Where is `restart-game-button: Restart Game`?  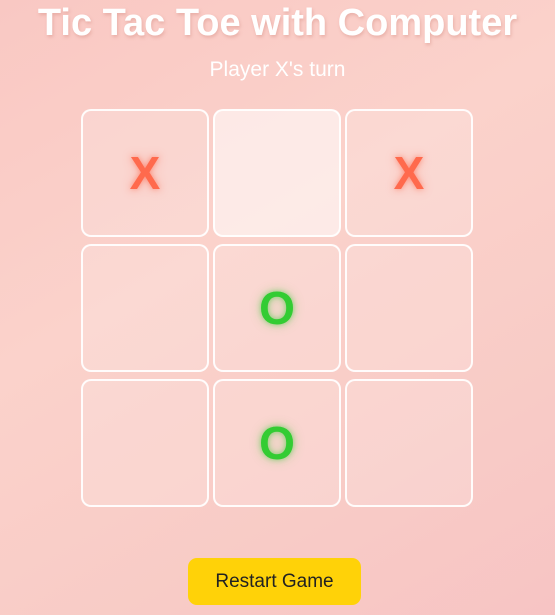 restart-game-button: Restart Game is located at coordinates (274, 581).